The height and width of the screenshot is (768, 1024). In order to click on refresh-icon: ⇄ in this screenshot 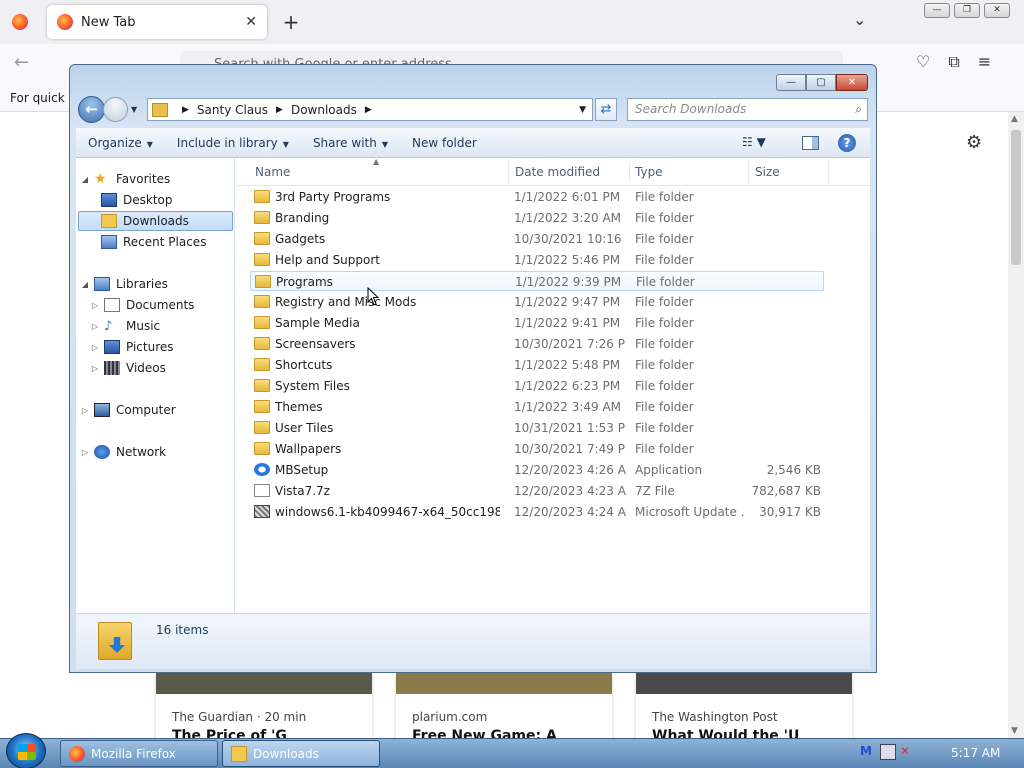, I will do `click(606, 109)`.